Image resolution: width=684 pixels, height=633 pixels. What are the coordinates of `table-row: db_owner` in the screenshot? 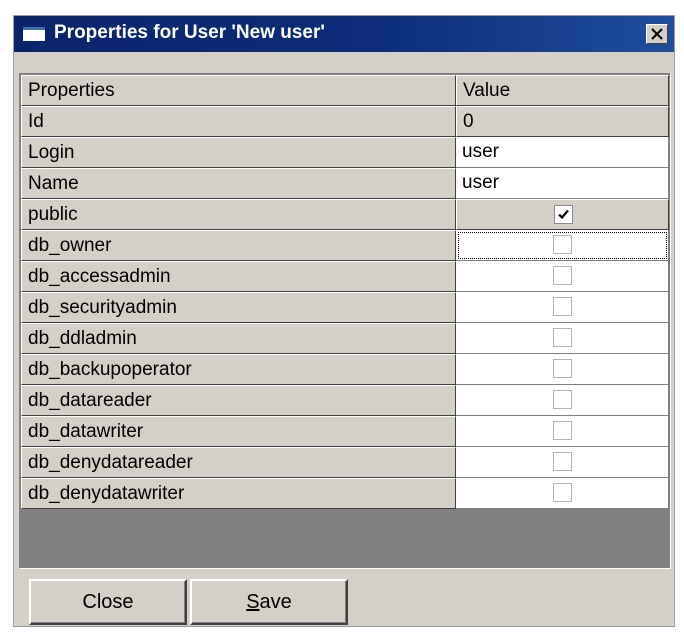 It's located at (345, 245).